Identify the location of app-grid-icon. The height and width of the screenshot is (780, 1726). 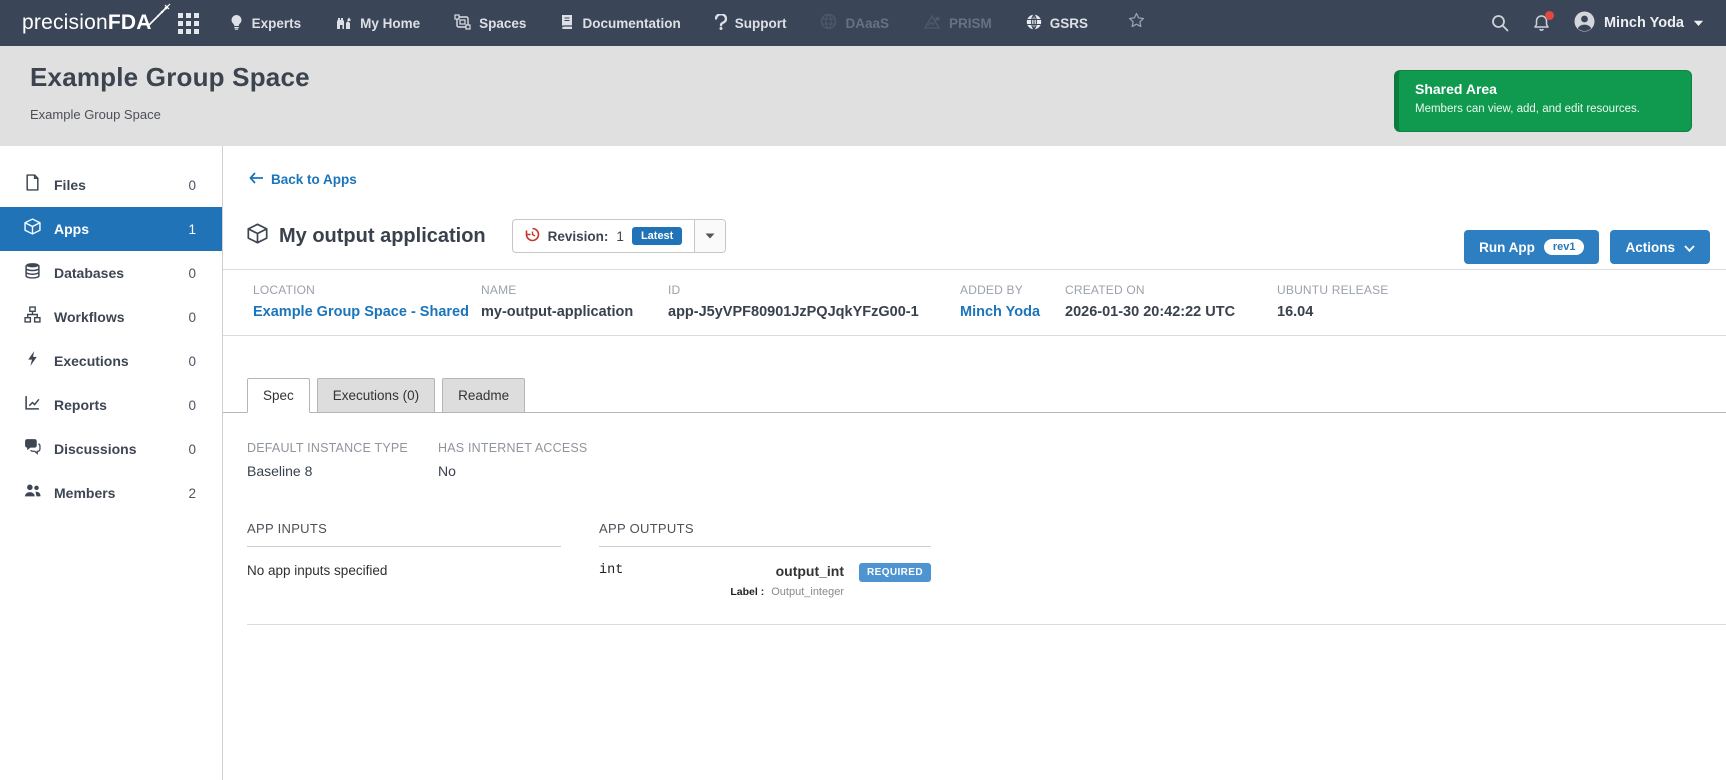
(188, 23).